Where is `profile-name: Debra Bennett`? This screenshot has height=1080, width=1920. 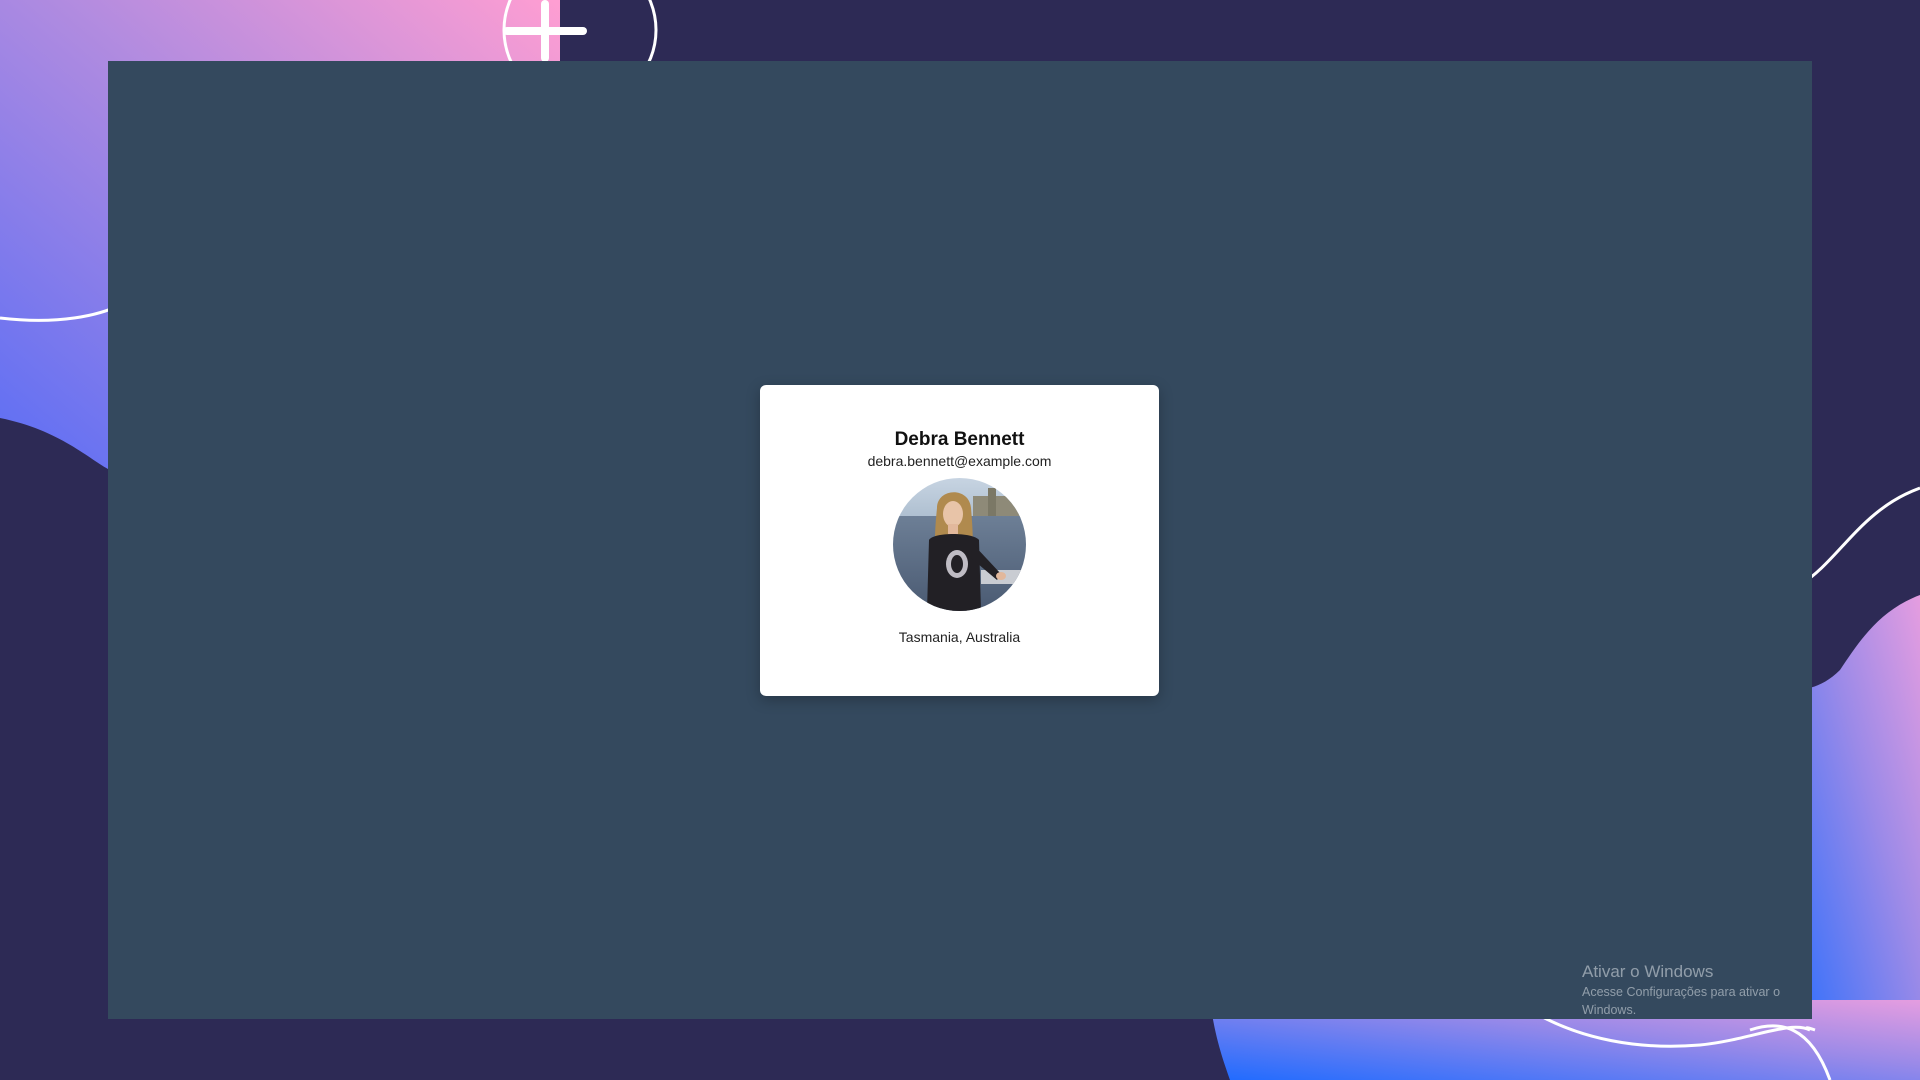 profile-name: Debra Bennett is located at coordinates (959, 439).